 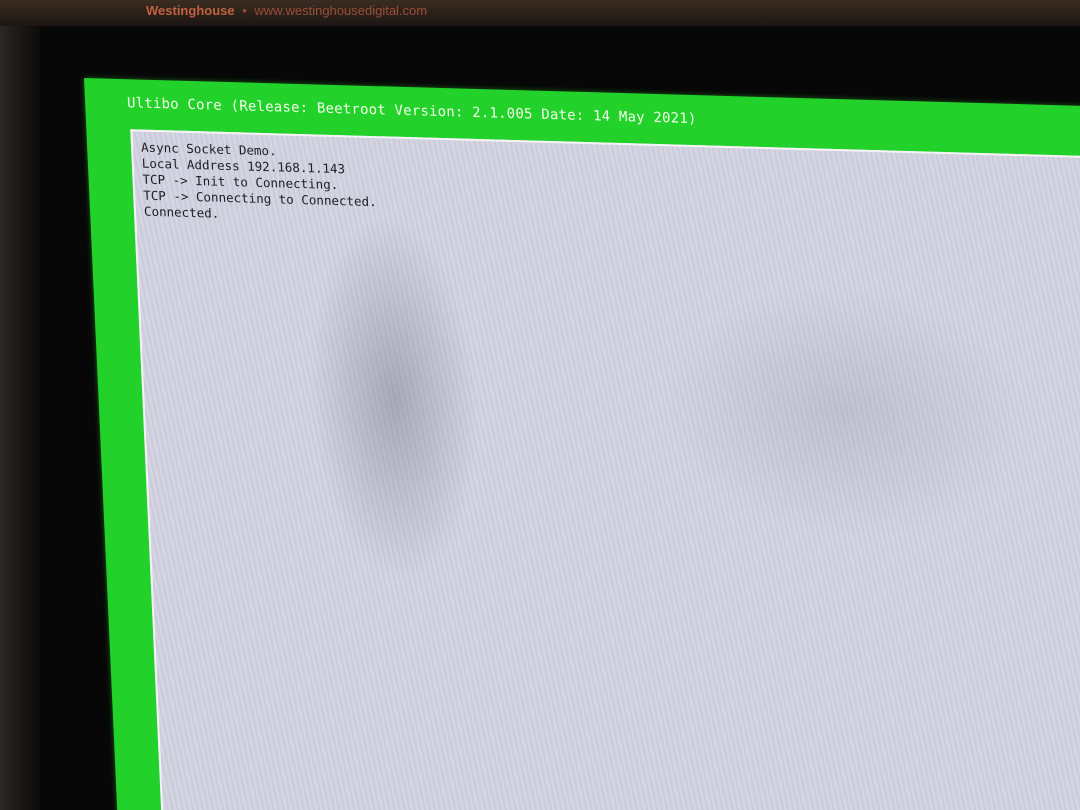 I want to click on monitor-left-edge, so click(x=20, y=418).